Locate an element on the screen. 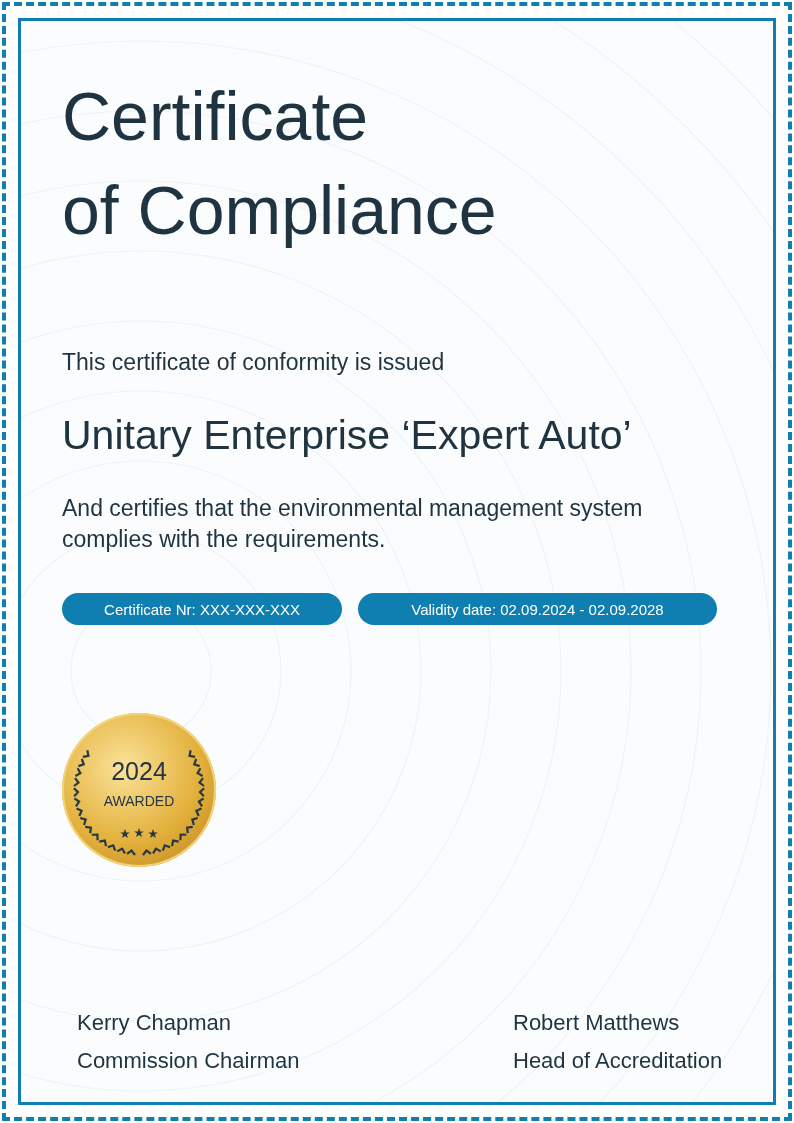 Image resolution: width=794 pixels, height=1123 pixels. medal-year: 2024 is located at coordinates (139, 771).